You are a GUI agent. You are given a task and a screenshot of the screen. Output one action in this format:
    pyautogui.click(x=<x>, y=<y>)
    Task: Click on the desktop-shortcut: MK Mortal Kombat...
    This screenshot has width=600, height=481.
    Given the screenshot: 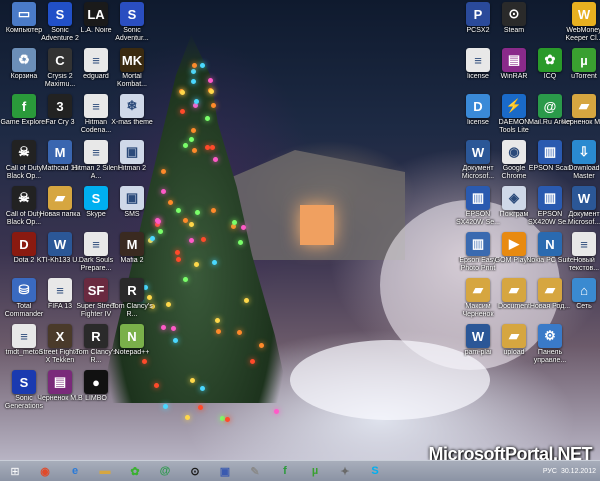 What is the action you would take?
    pyautogui.click(x=132, y=68)
    